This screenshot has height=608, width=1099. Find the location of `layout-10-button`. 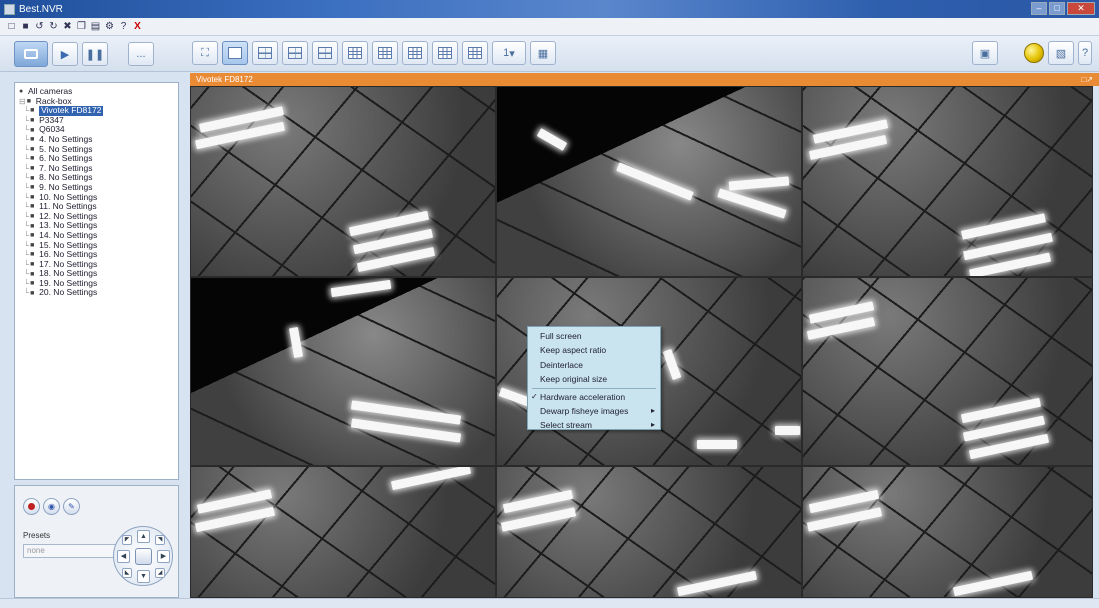

layout-10-button is located at coordinates (385, 53).